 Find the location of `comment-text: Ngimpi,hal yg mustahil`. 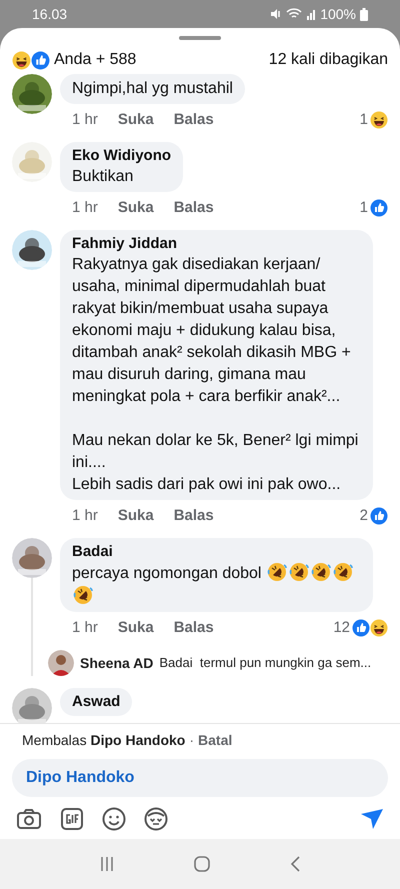

comment-text: Ngimpi,hal yg mustahil is located at coordinates (152, 89).